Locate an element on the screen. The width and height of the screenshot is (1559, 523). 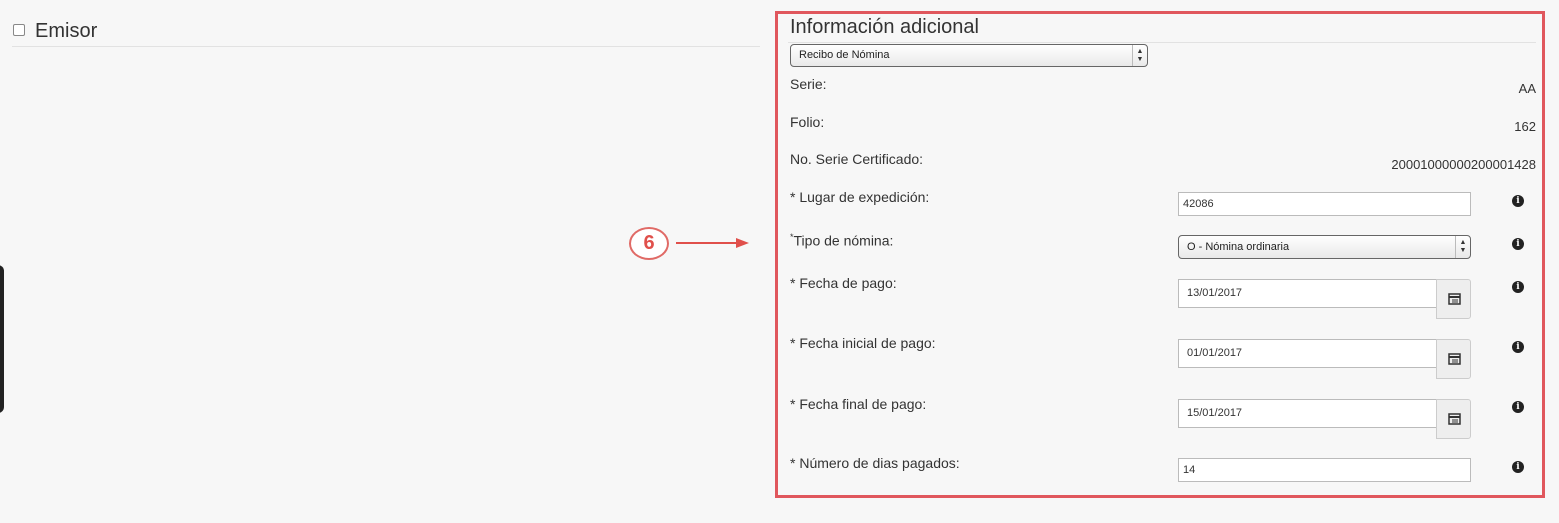
panel-title: Información adicional is located at coordinates (884, 27).